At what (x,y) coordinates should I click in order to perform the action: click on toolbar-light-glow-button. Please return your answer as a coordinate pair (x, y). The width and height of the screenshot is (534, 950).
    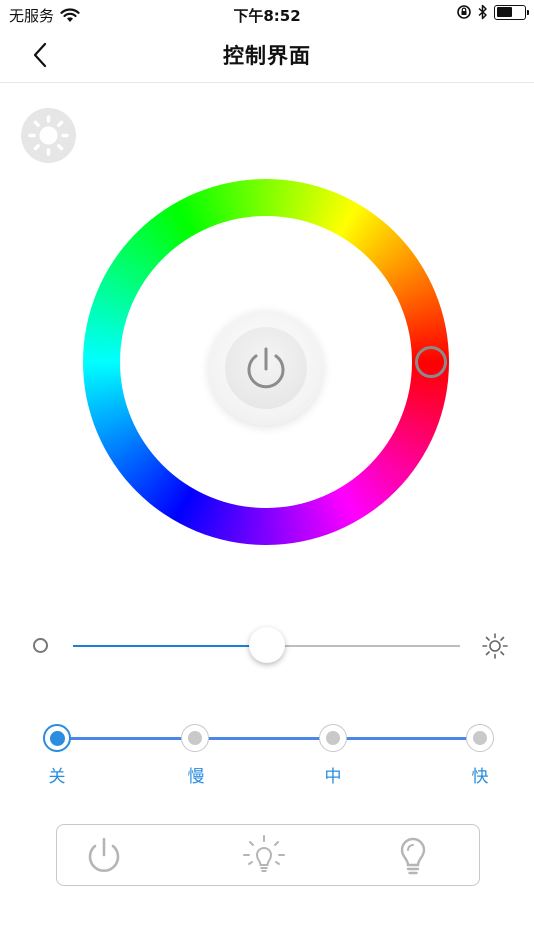
    Looking at the image, I should click on (264, 856).